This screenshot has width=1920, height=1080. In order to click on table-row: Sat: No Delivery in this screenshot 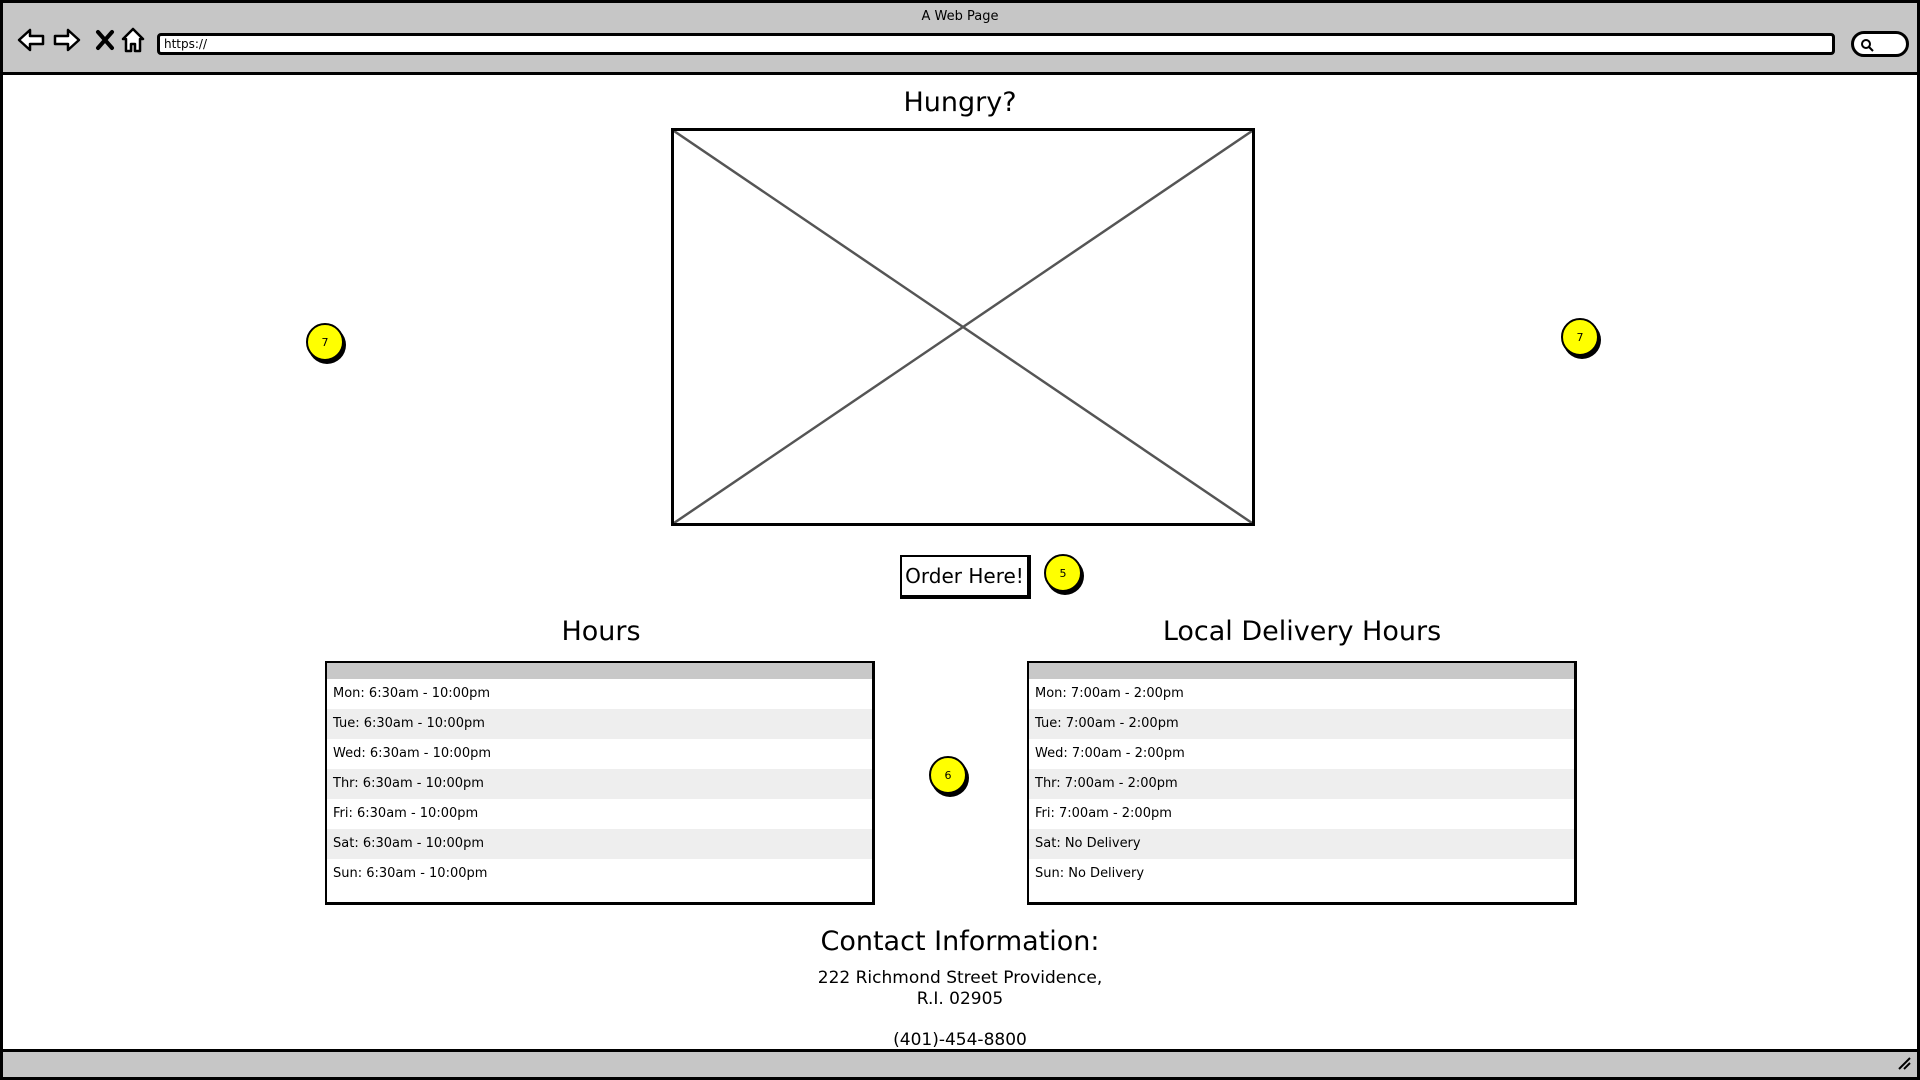, I will do `click(1301, 844)`.